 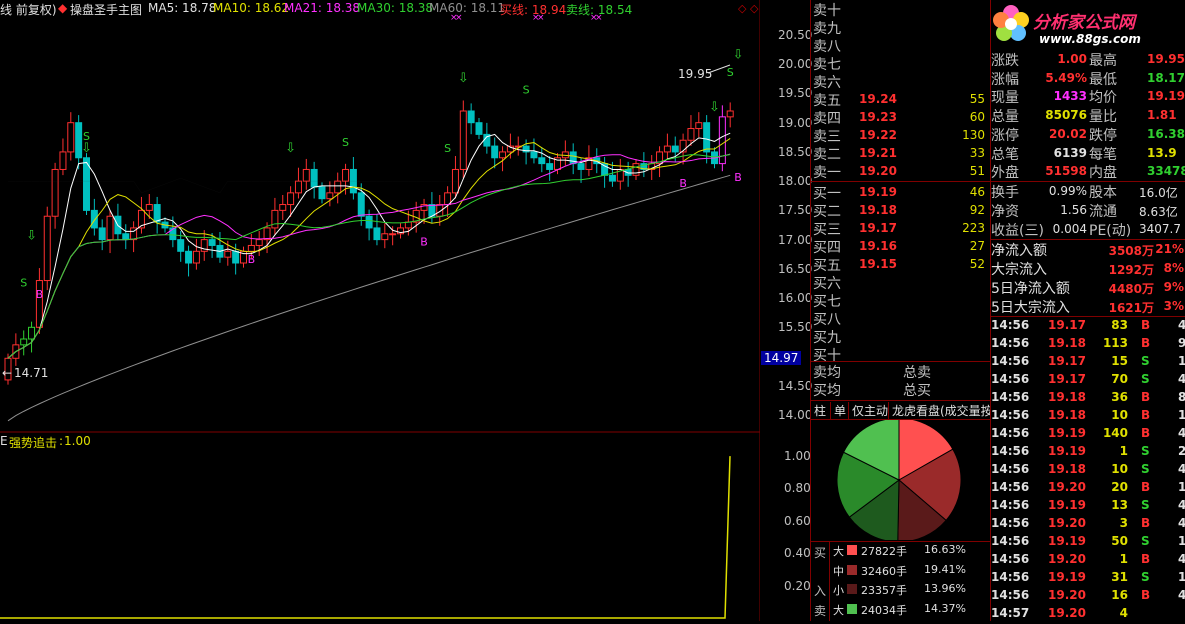 What do you see at coordinates (1088, 171) in the screenshot?
I see `quote-row: 外盘 51598 内盘 33478` at bounding box center [1088, 171].